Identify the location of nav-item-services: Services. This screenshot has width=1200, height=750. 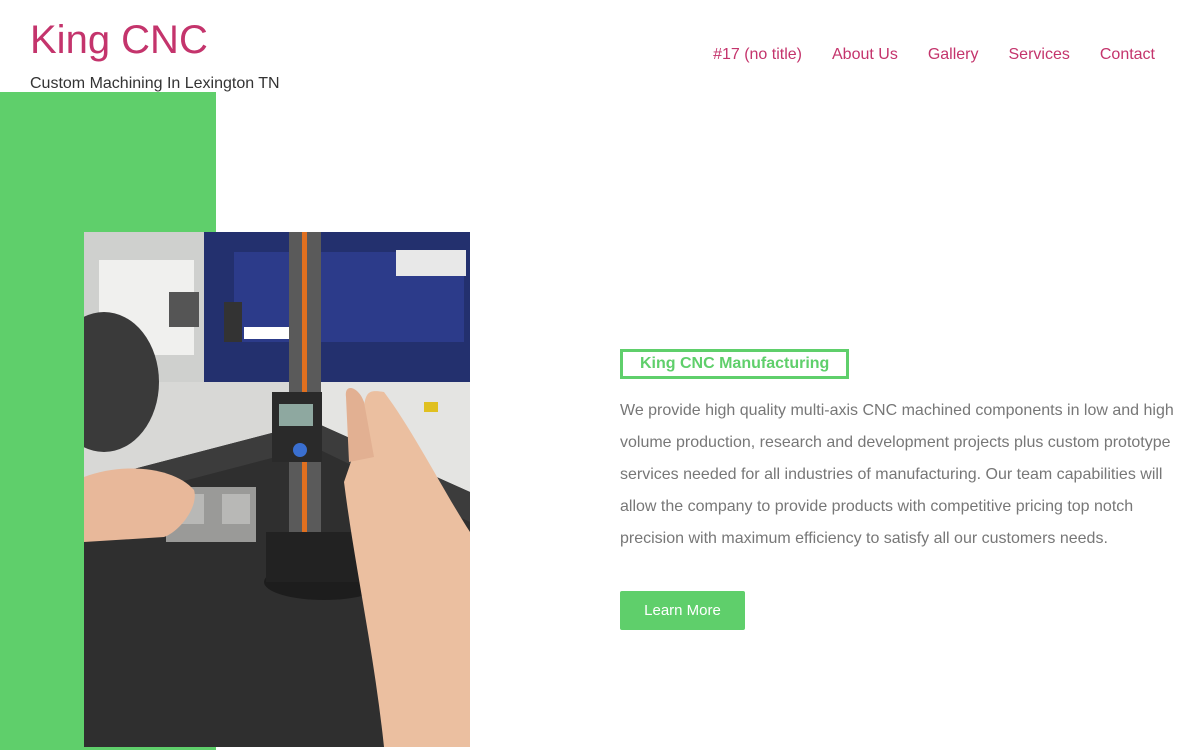
(1039, 55).